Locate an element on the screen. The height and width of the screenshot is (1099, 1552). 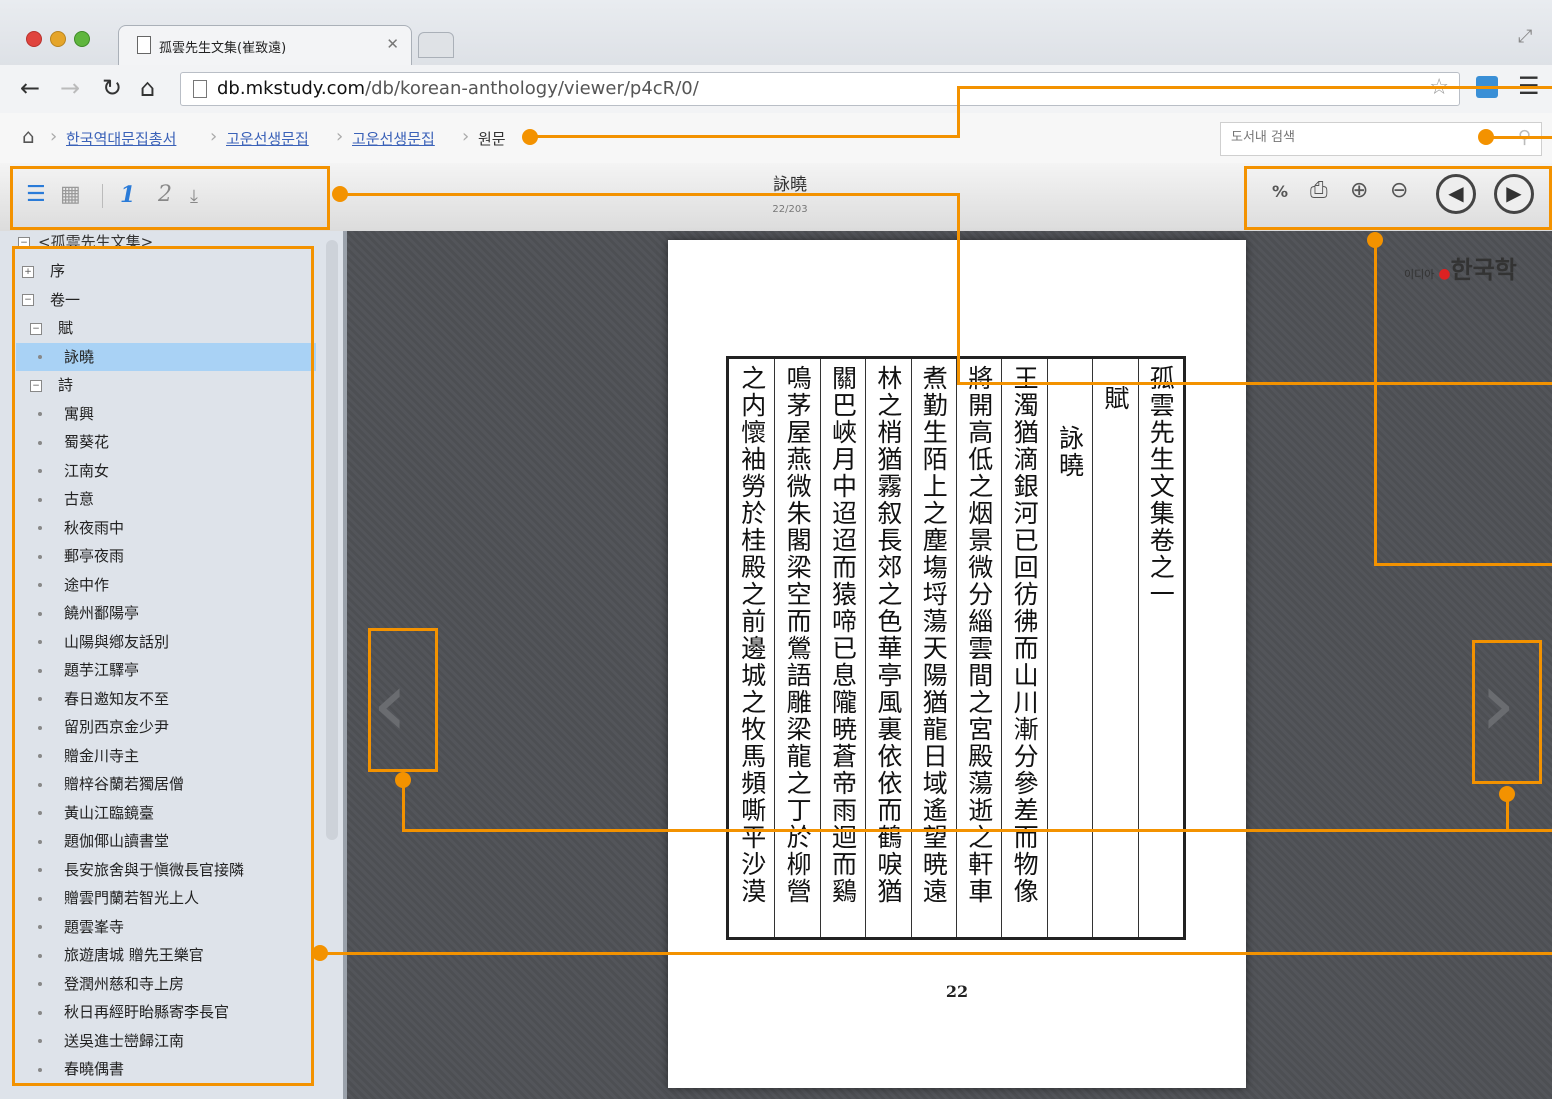
reload-icon: ↻ is located at coordinates (112, 88).